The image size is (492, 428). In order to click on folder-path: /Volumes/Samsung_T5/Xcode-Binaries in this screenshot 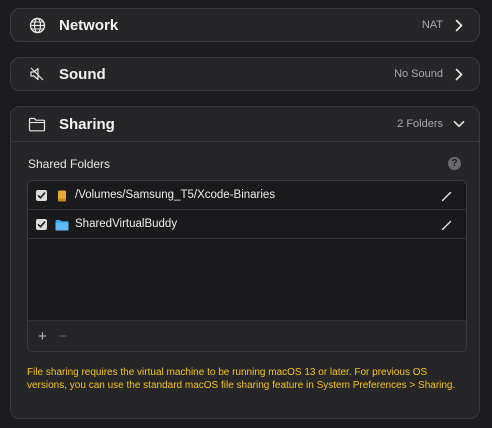, I will do `click(175, 195)`.